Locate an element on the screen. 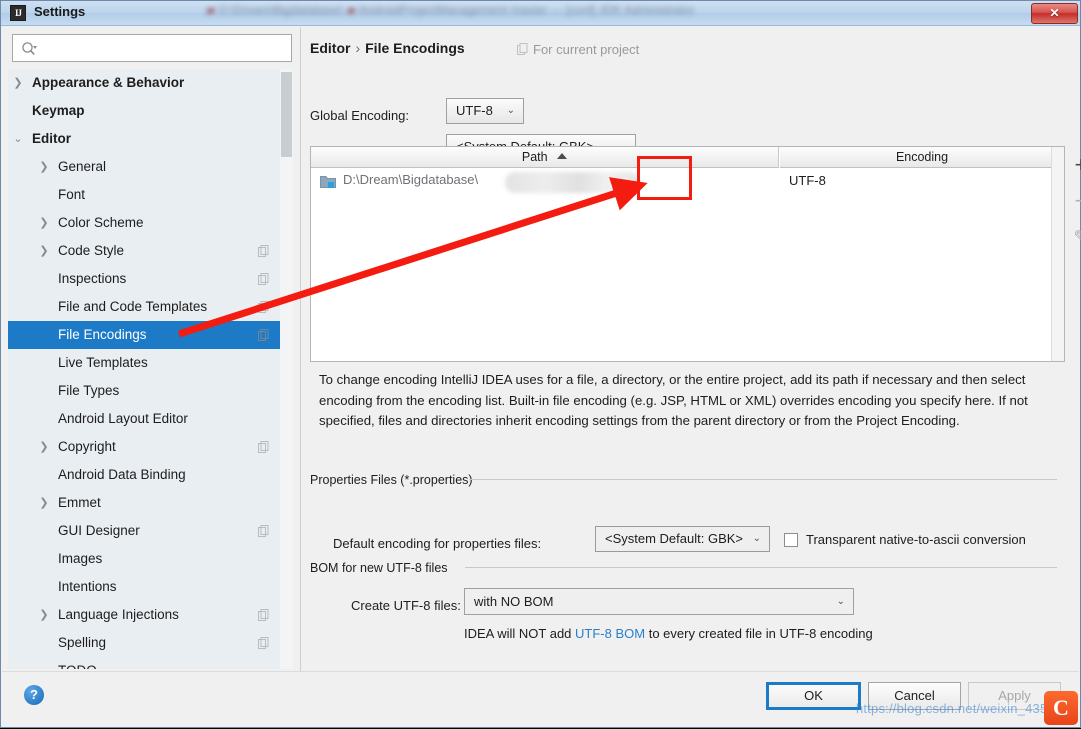 The width and height of the screenshot is (1081, 729). sidebar-item-general: ❯ General is located at coordinates (150, 167).